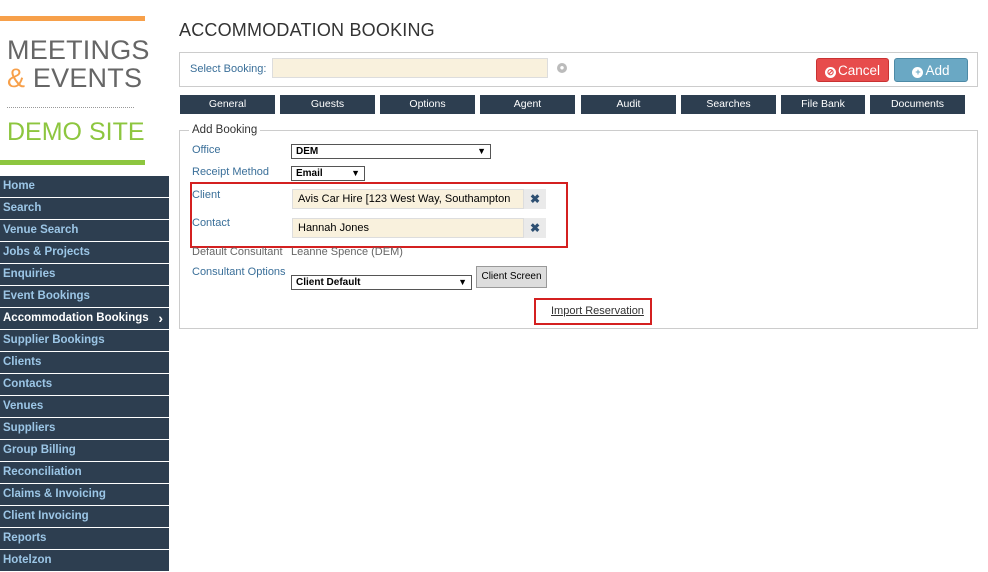 The height and width of the screenshot is (572, 988). Describe the element at coordinates (76, 132) in the screenshot. I see `logo-line3: DEMO SITE` at that location.